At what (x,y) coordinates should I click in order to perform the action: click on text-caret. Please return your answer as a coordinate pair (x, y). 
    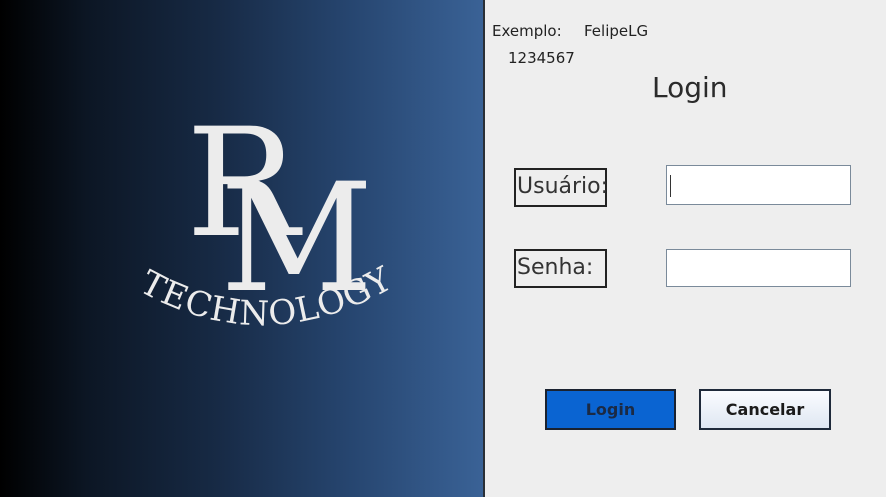
    Looking at the image, I should click on (670, 186).